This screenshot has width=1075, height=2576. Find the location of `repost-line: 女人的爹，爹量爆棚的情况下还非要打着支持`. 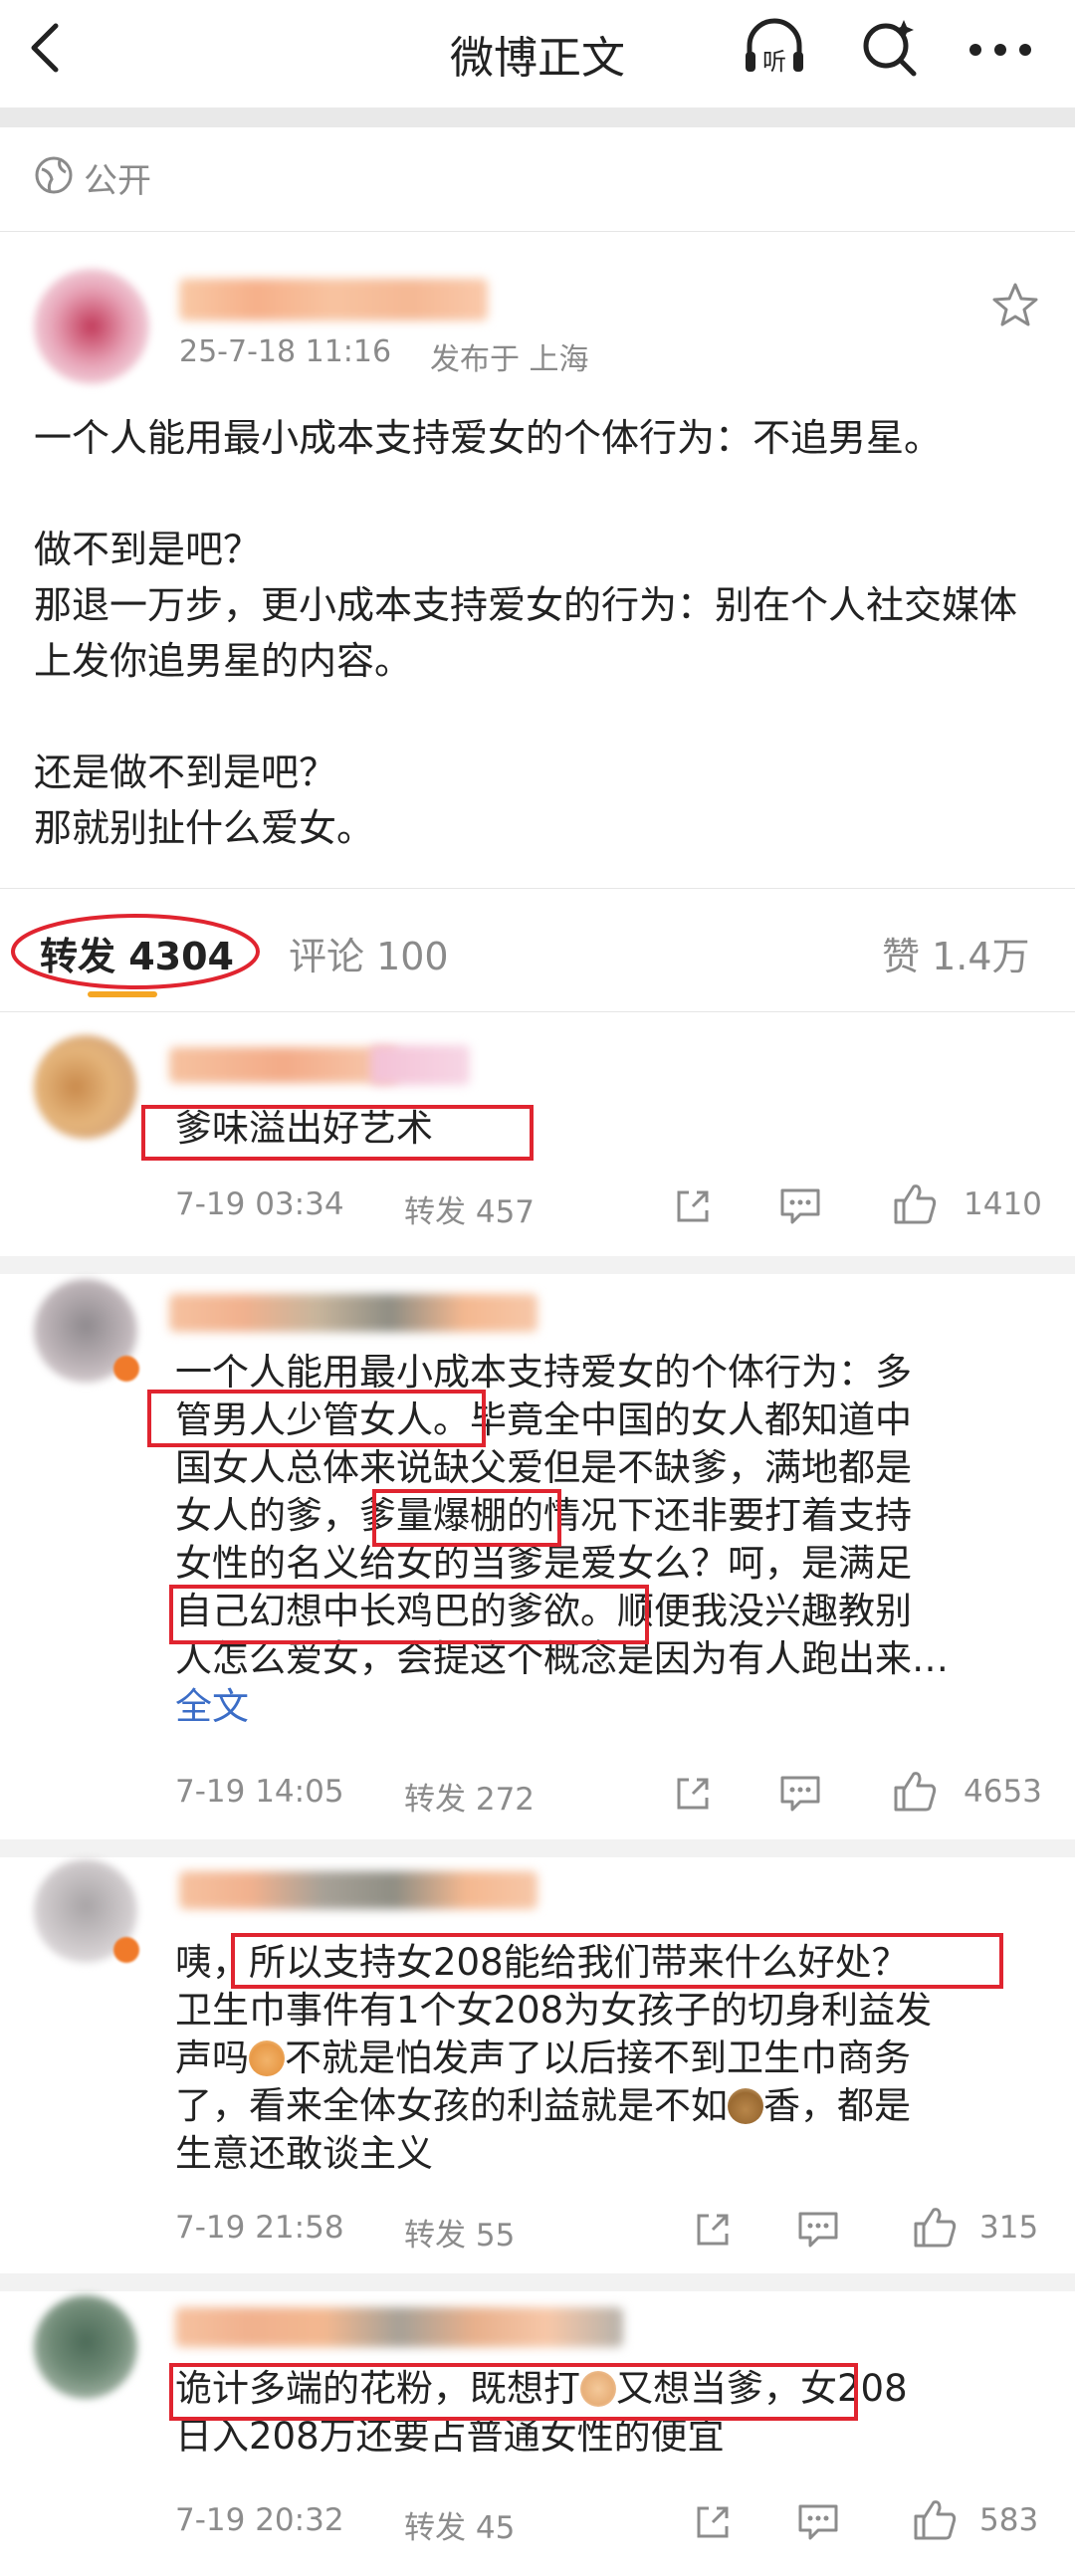

repost-line: 女人的爹，爹量爆棚的情况下还非要打着支持 is located at coordinates (543, 1515).